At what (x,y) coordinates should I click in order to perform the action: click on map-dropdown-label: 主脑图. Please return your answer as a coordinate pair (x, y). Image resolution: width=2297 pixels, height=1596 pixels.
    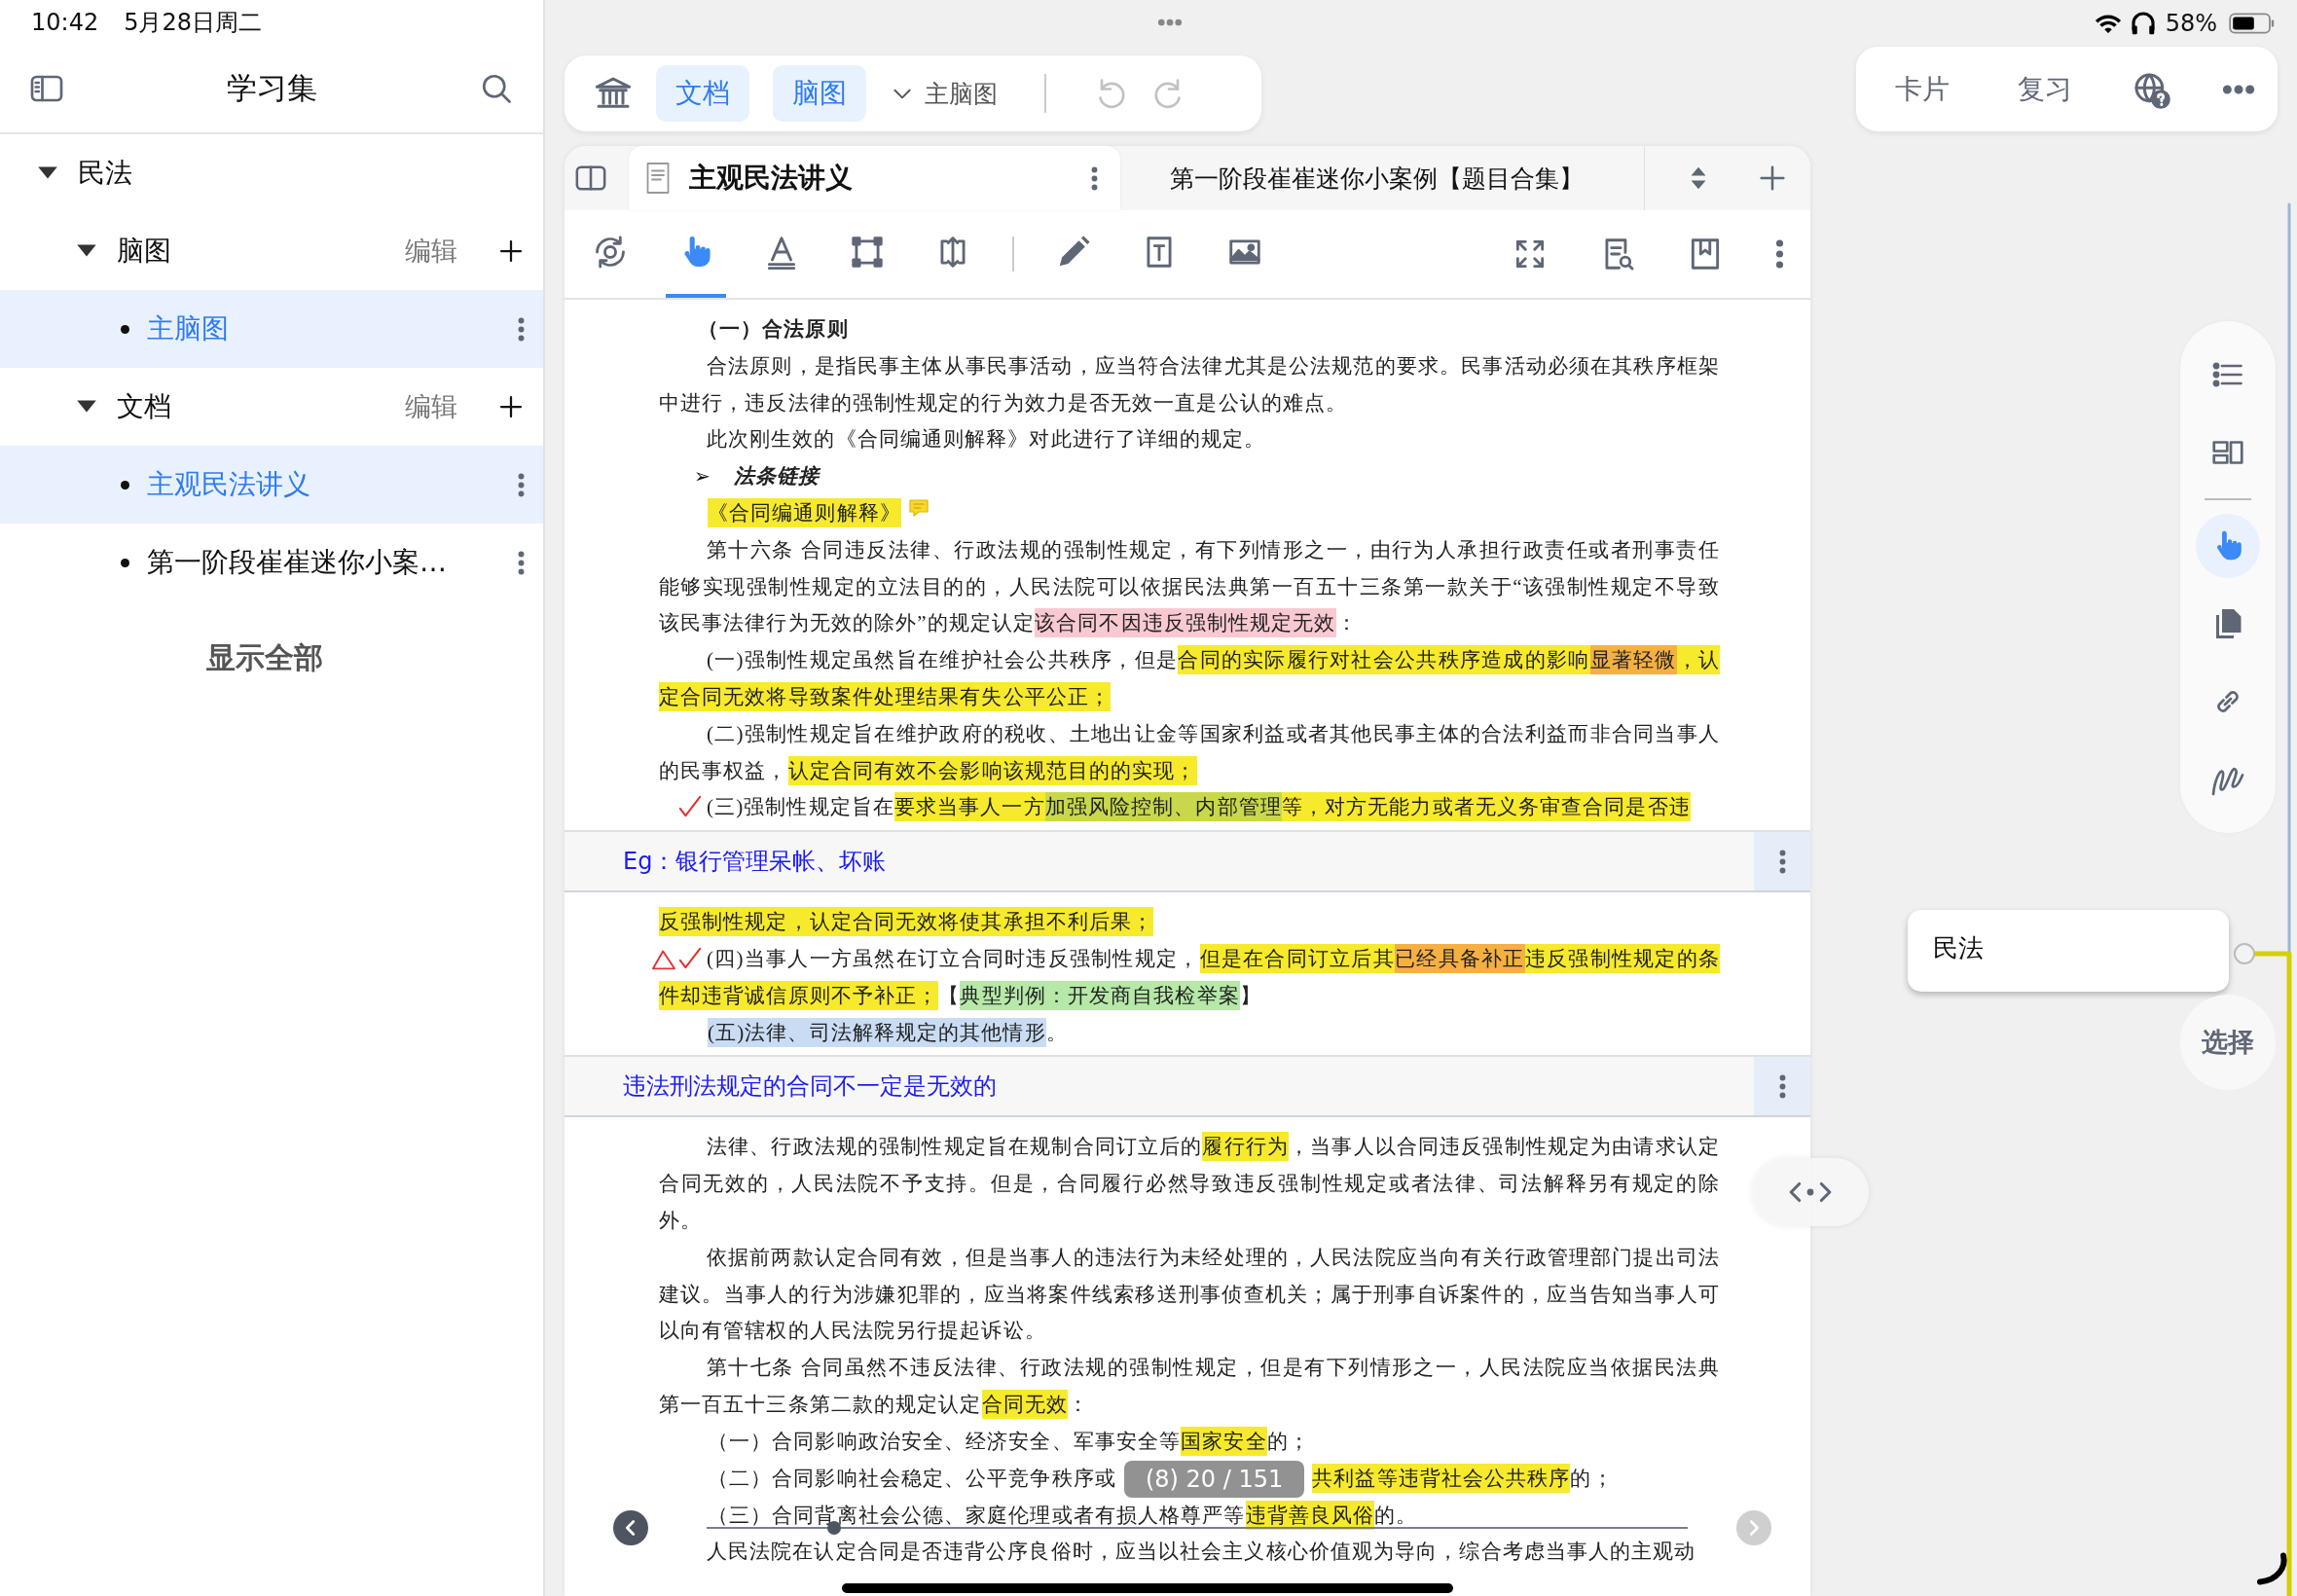
    Looking at the image, I should click on (961, 94).